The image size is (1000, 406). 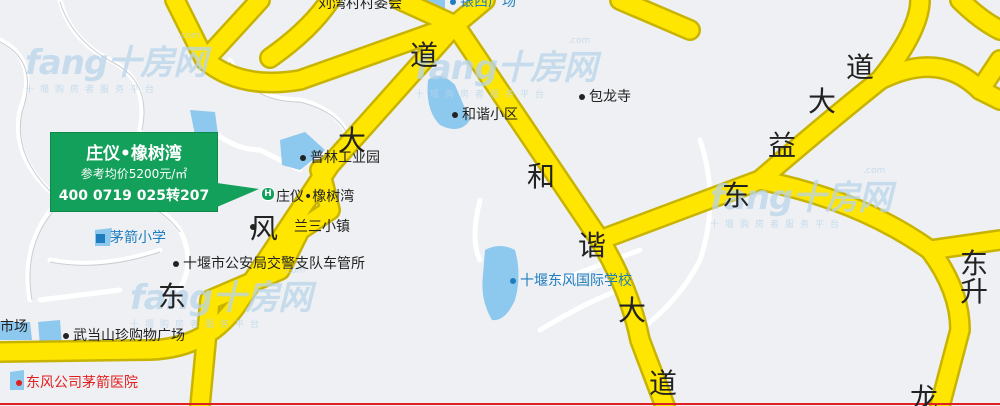 What do you see at coordinates (315, 196) in the screenshot?
I see `listing-marker-label: 庄仪•橡树湾` at bounding box center [315, 196].